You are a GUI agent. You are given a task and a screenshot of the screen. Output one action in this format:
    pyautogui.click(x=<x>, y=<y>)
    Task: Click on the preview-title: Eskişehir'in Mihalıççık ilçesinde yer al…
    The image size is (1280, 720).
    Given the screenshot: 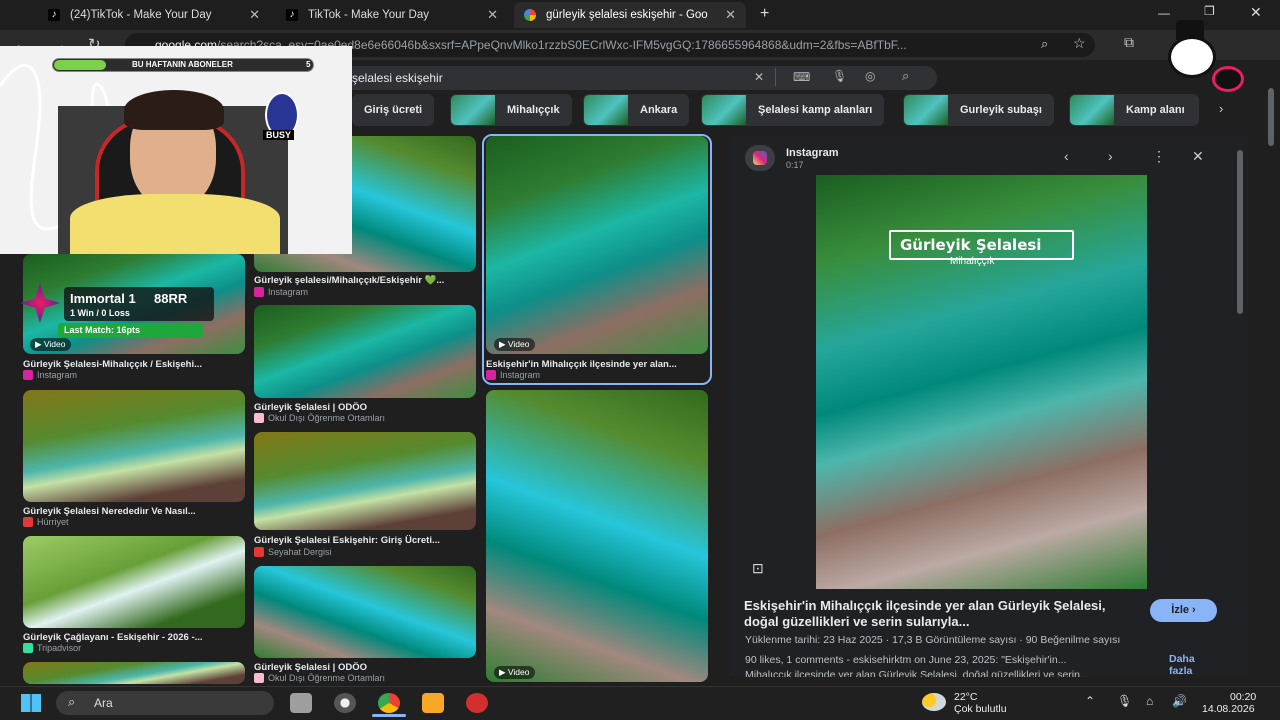 What is the action you would take?
    pyautogui.click(x=940, y=614)
    